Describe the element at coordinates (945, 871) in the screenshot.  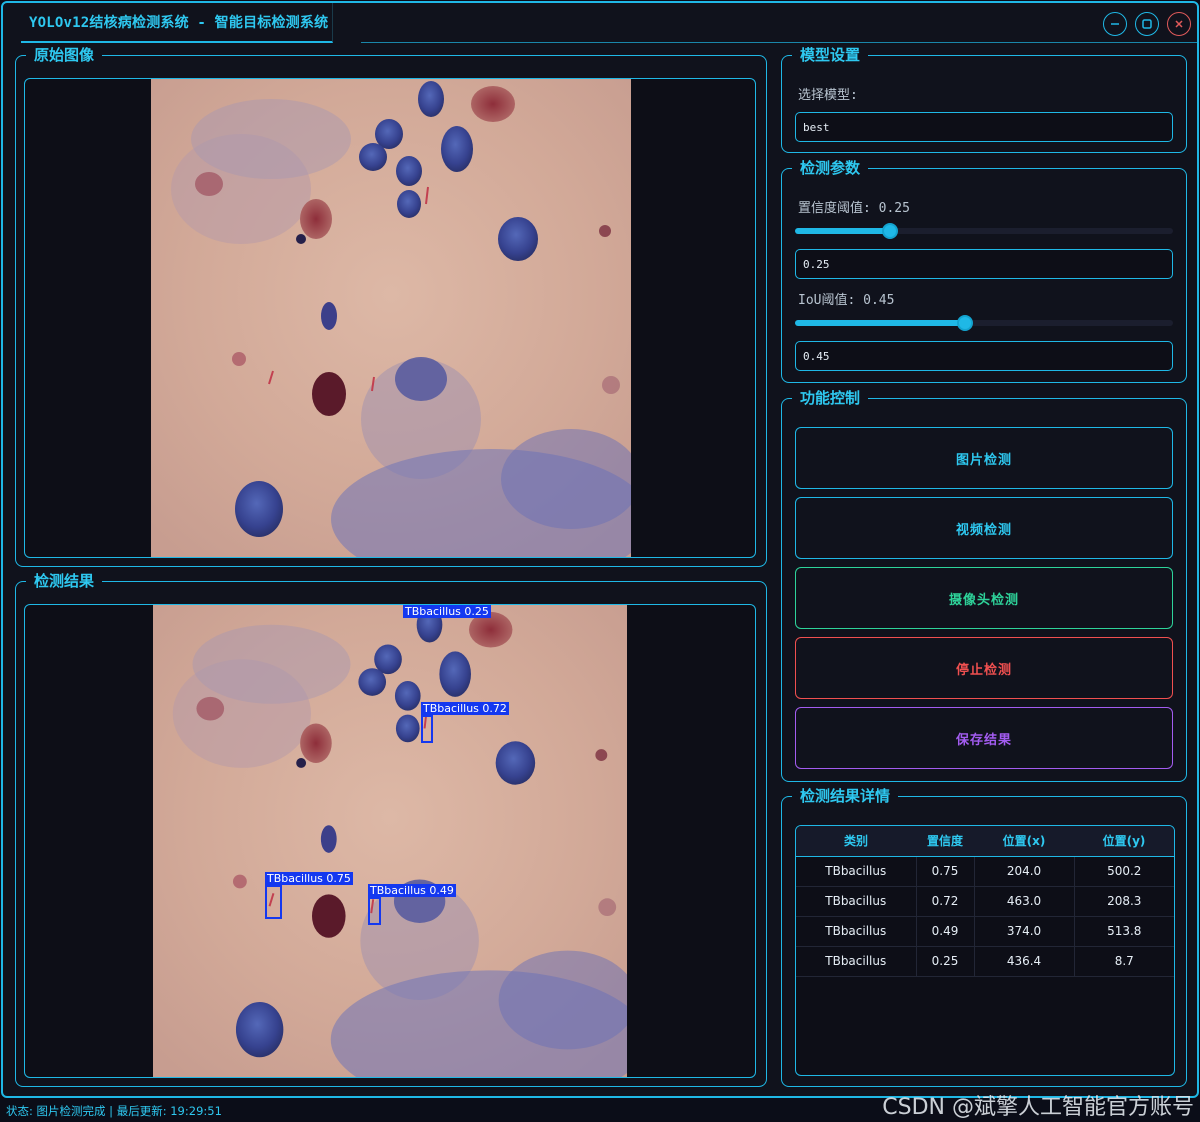
I see `table-cell: 0.75` at that location.